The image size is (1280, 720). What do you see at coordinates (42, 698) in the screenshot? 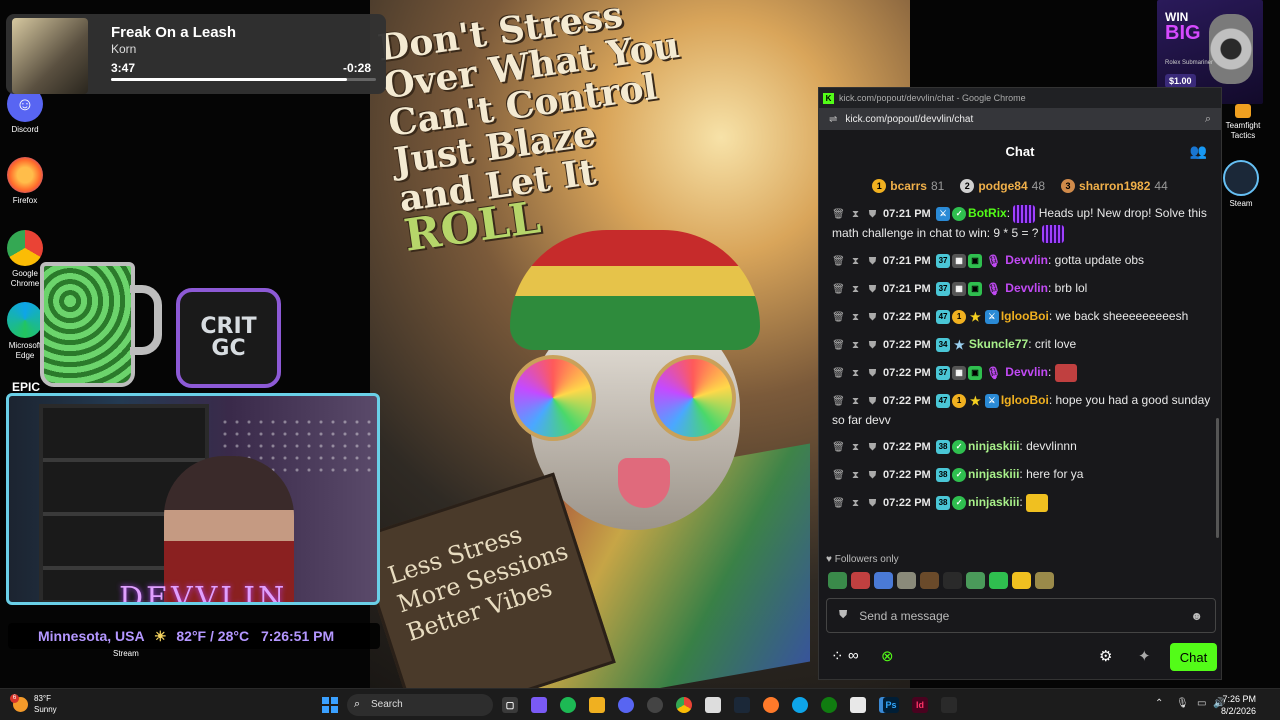
I see `taskbar-temp: 83°F` at bounding box center [42, 698].